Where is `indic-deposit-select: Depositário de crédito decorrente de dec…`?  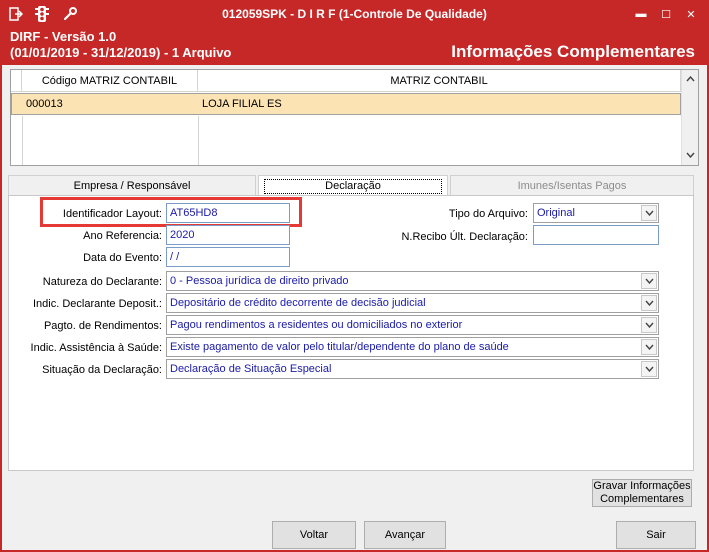 indic-deposit-select: Depositário de crédito decorrente de dec… is located at coordinates (412, 303).